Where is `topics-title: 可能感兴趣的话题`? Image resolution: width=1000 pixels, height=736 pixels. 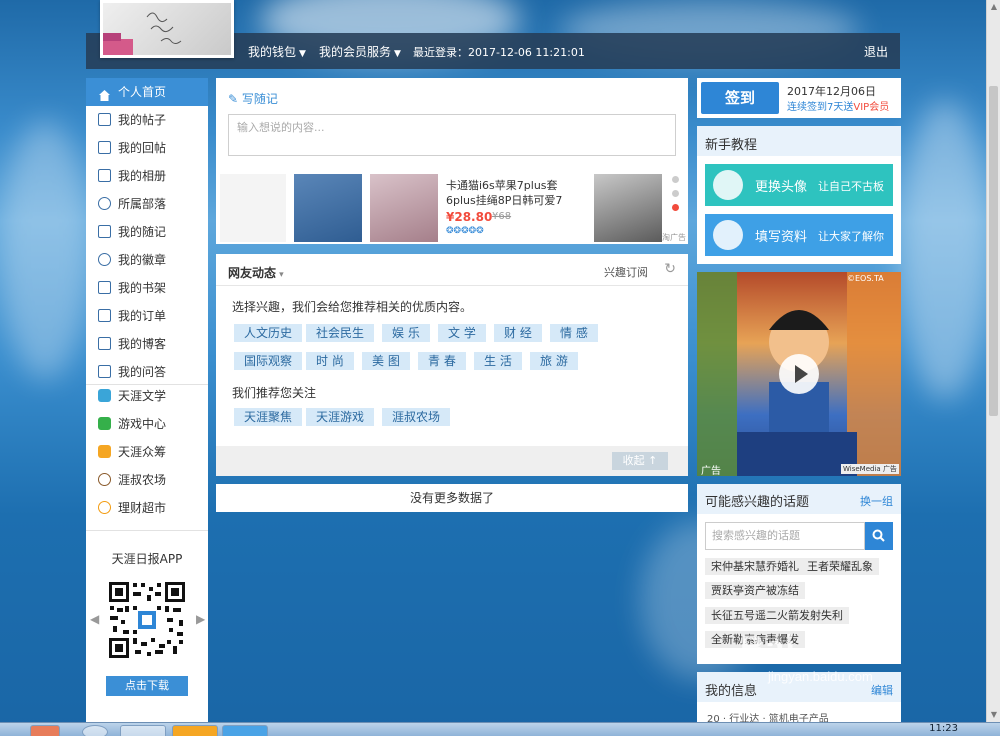
topics-title: 可能感兴趣的话题 is located at coordinates (757, 502).